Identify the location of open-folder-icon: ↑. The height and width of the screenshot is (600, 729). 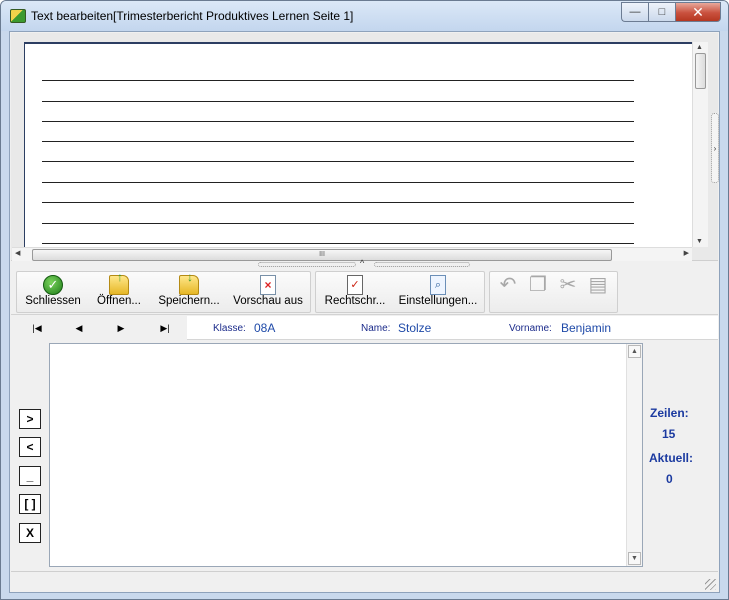
(119, 282).